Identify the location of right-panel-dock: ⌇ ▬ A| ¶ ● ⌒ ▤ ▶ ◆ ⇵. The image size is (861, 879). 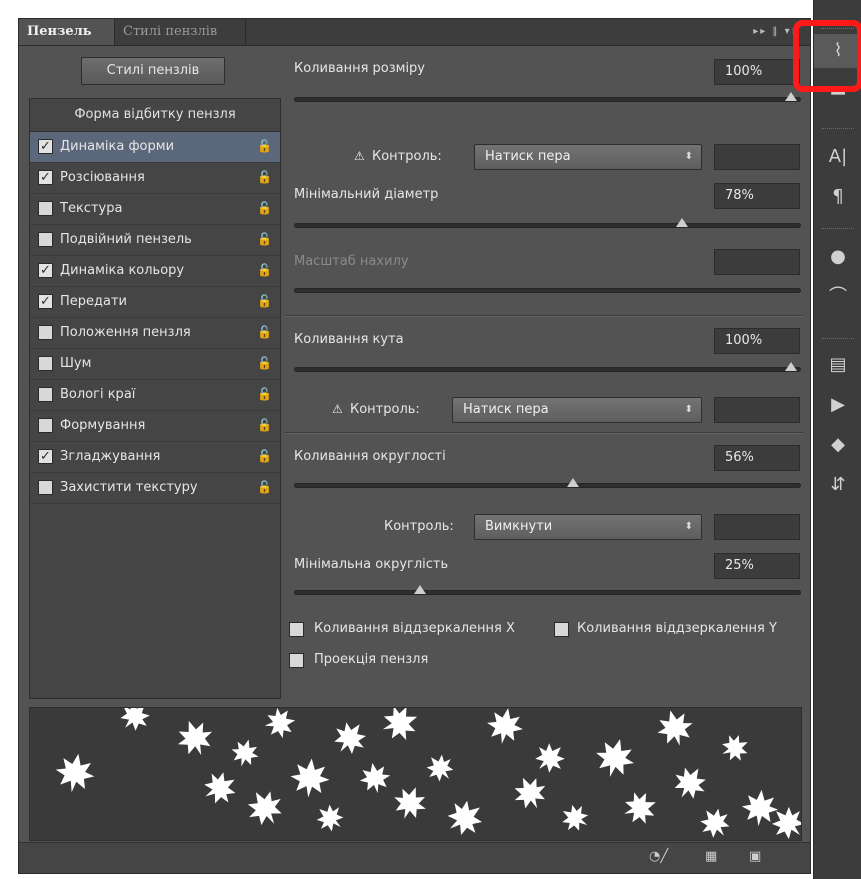
(837, 439).